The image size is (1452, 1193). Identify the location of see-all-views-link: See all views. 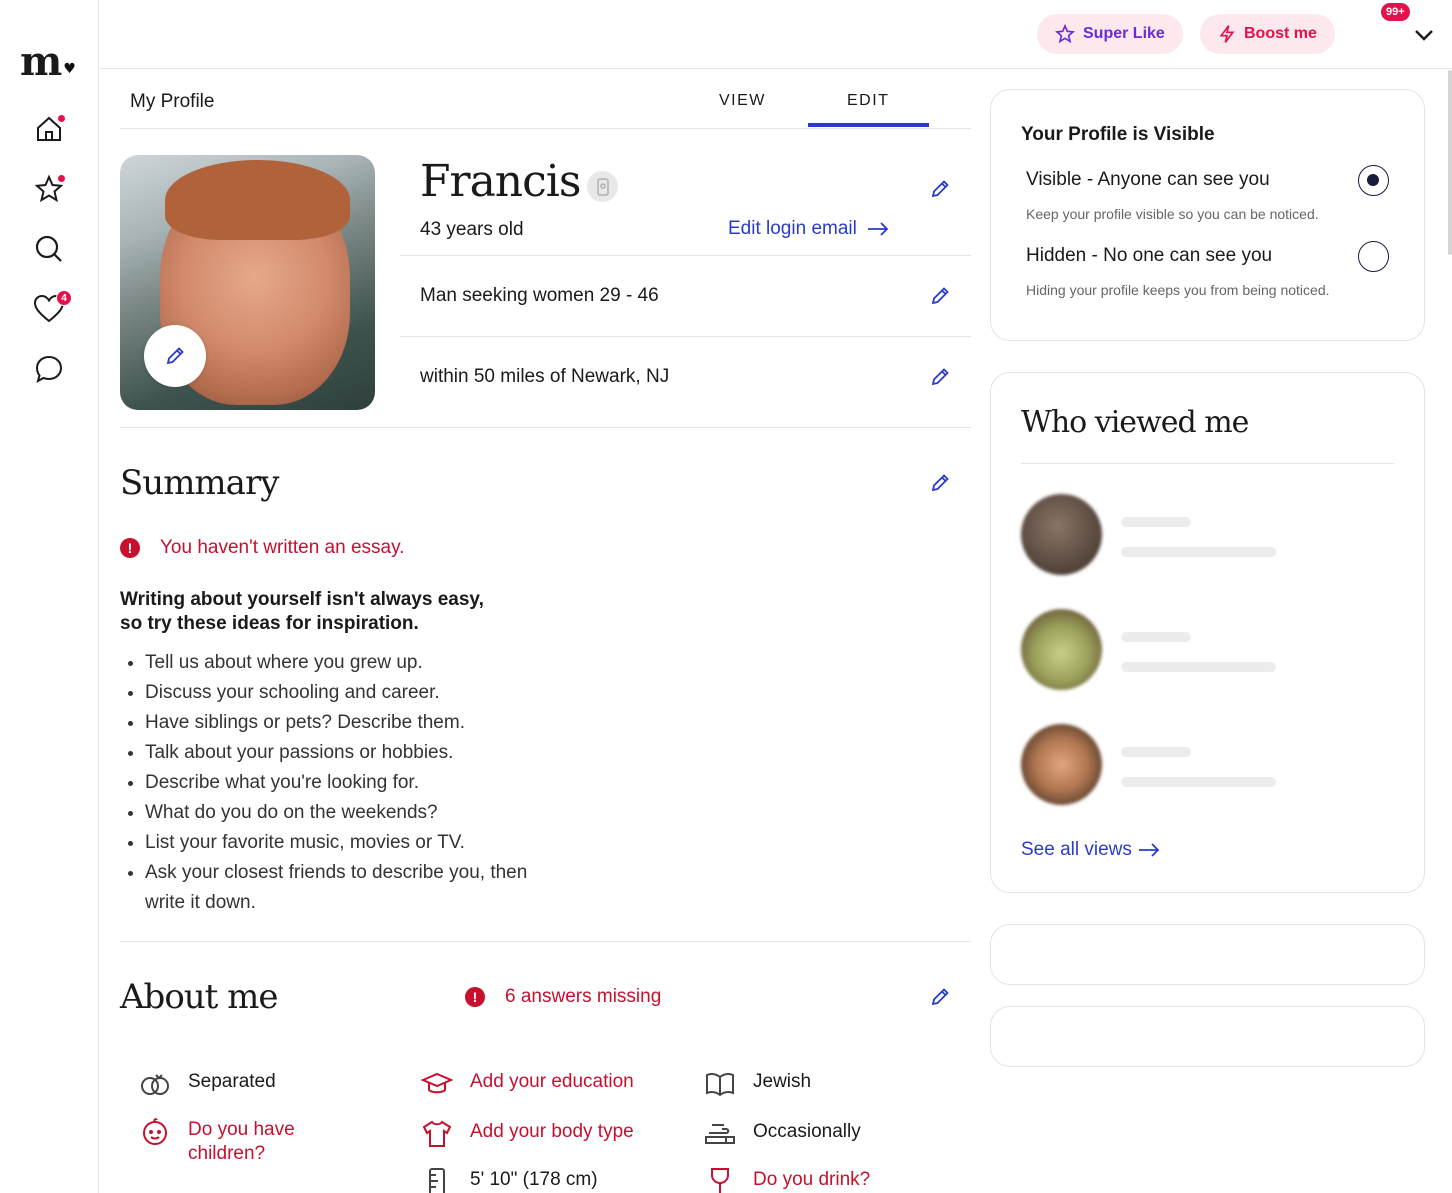
(1090, 850).